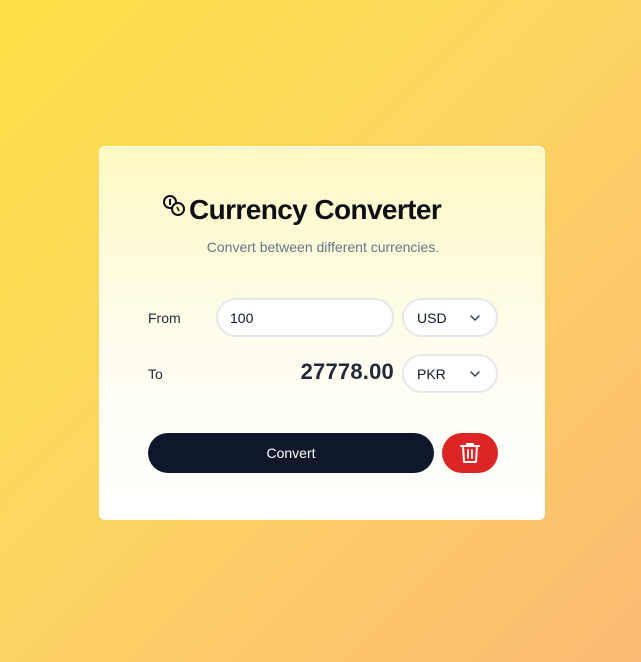 Image resolution: width=641 pixels, height=662 pixels. Describe the element at coordinates (174, 205) in the screenshot. I see `coins-icon` at that location.